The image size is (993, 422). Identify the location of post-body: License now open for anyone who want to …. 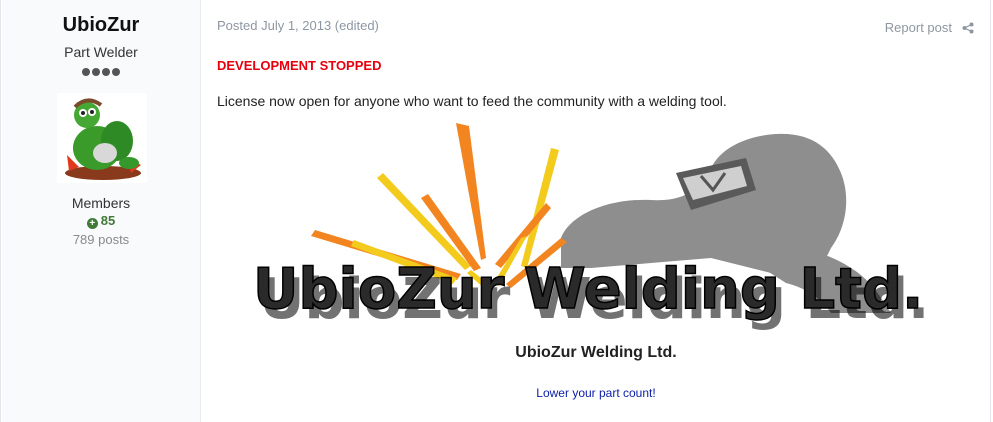
(472, 101).